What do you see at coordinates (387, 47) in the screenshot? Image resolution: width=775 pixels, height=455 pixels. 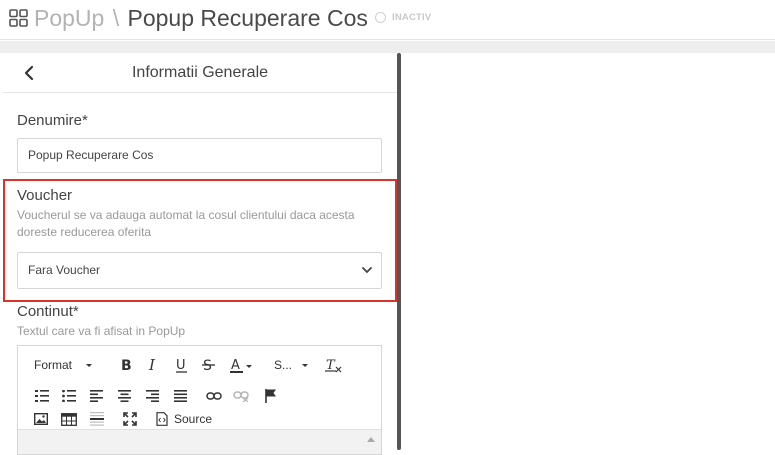 I see `header-divider` at bounding box center [387, 47].